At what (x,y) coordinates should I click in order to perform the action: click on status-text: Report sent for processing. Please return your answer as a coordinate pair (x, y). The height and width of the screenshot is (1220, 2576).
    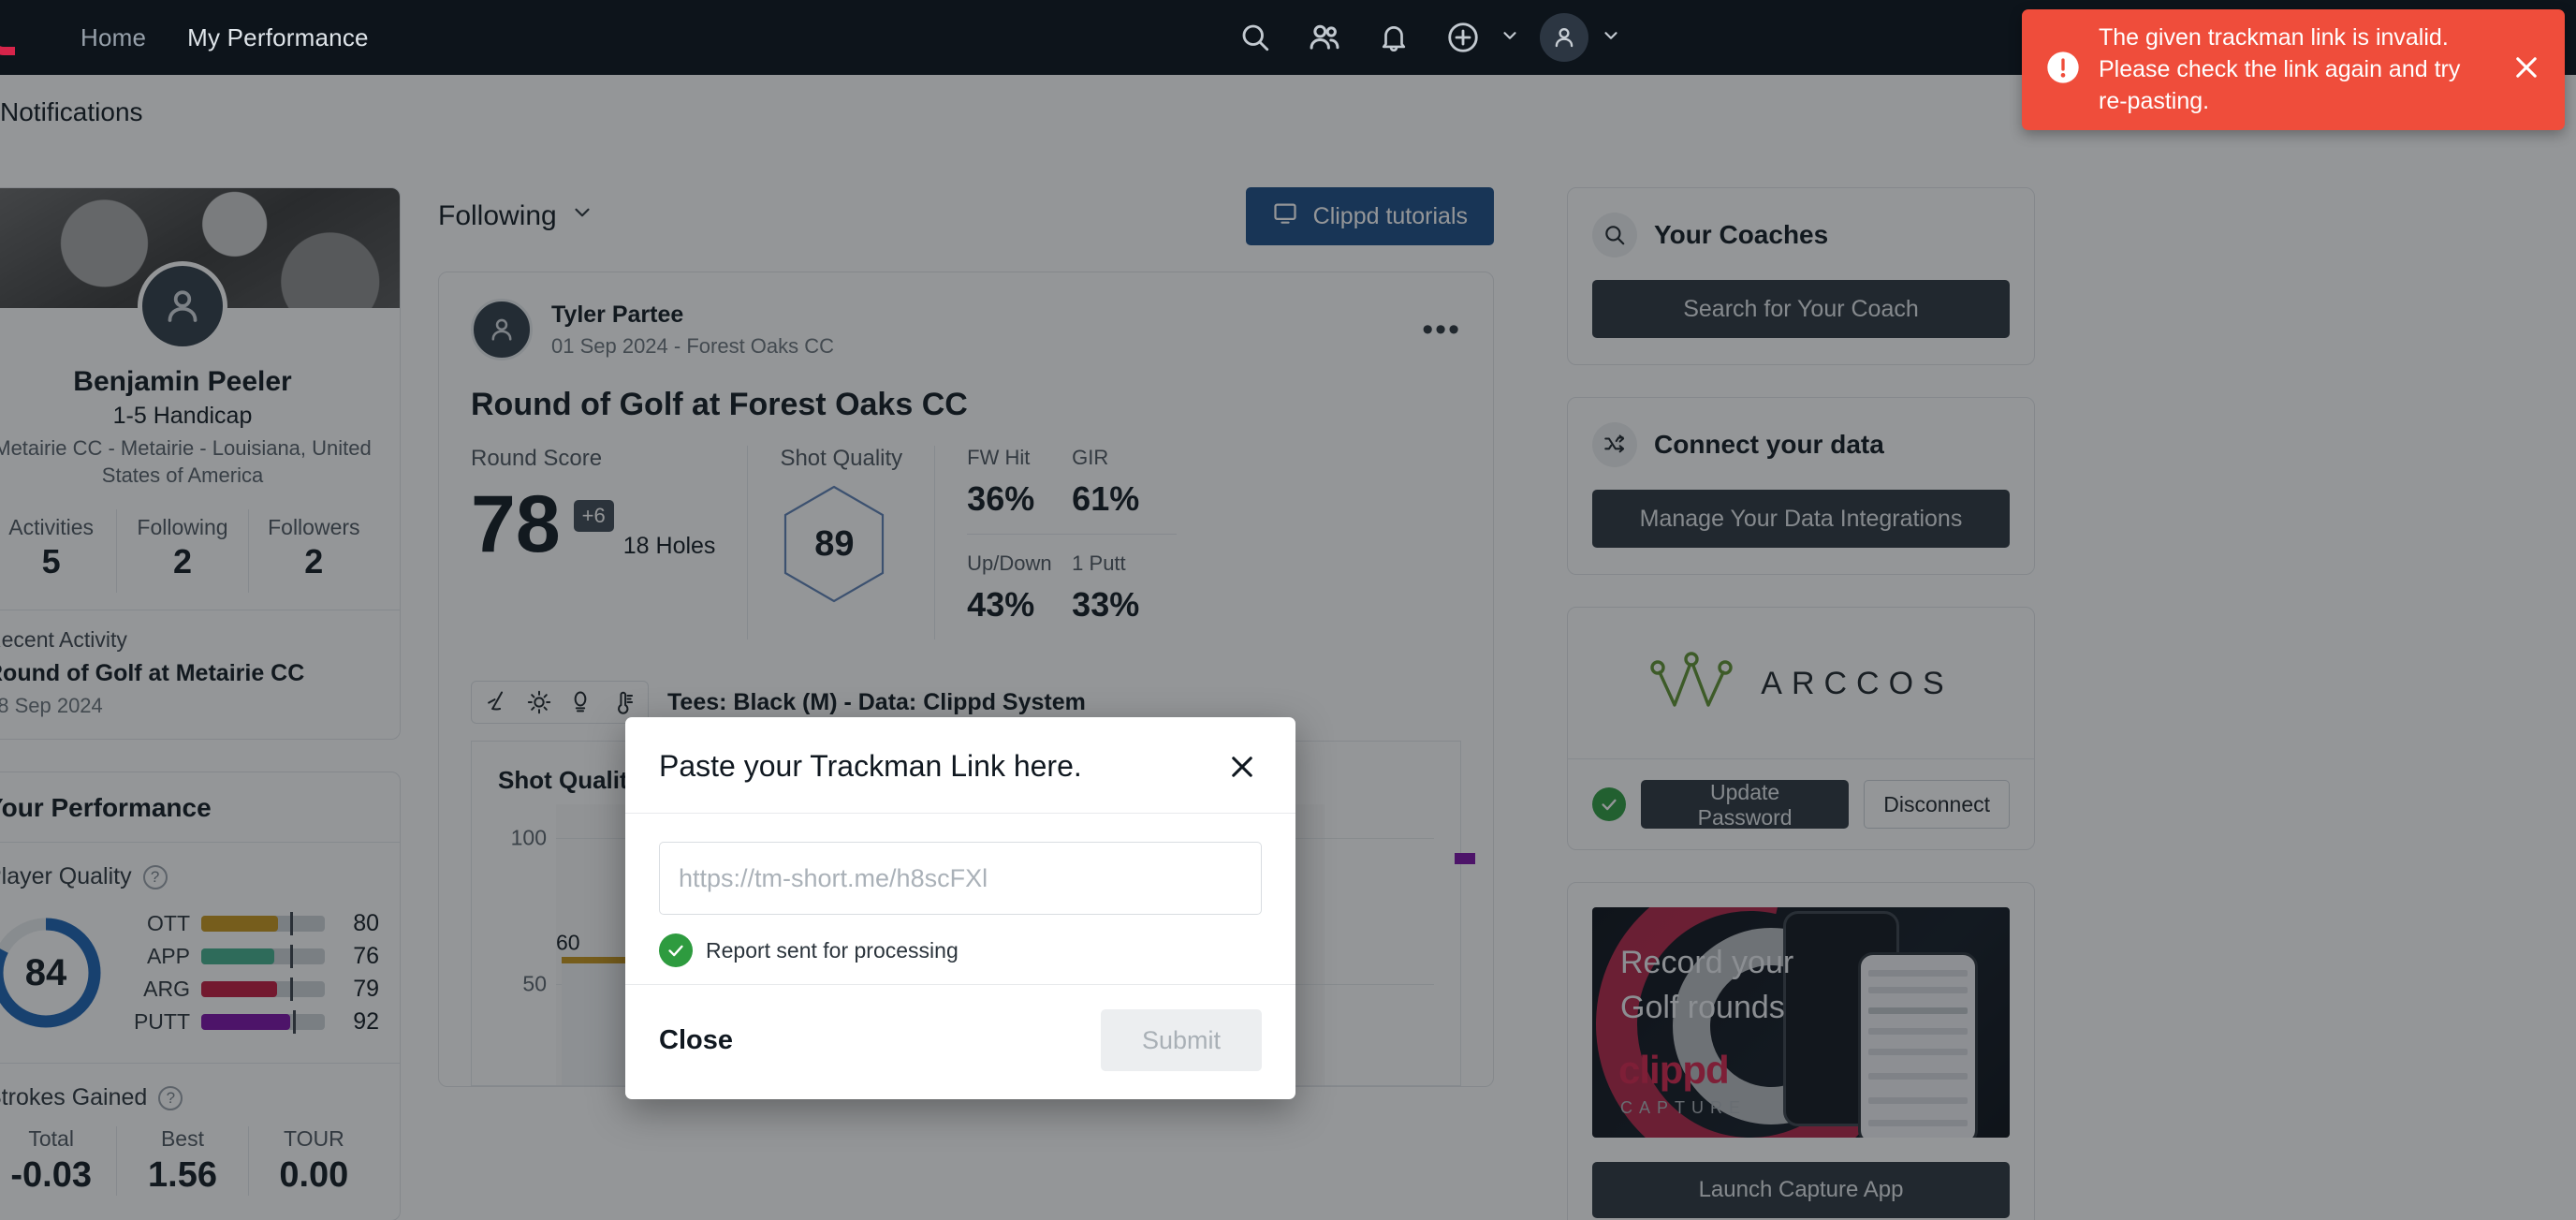
    Looking at the image, I should click on (832, 950).